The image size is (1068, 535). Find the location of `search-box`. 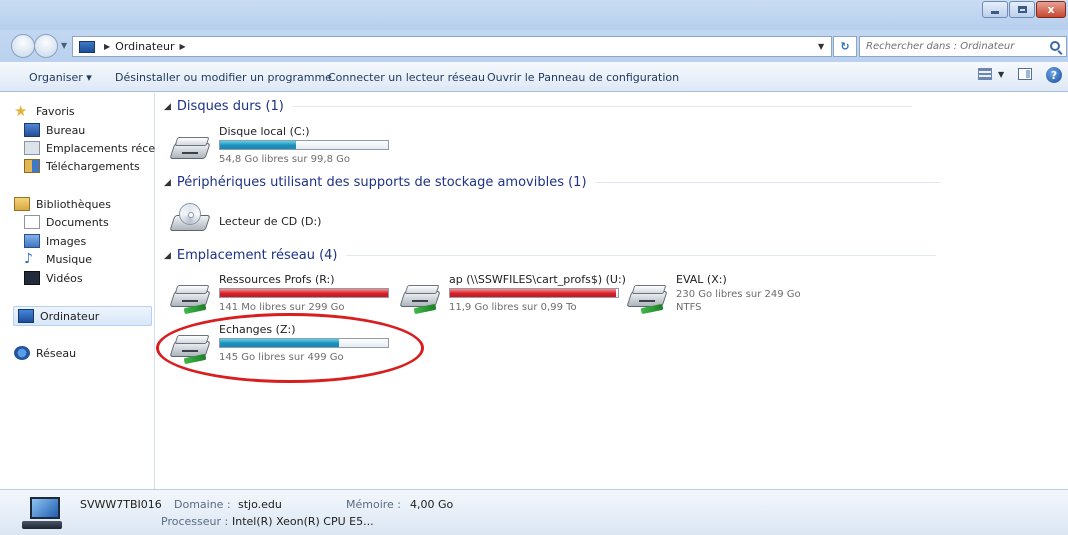

search-box is located at coordinates (963, 46).